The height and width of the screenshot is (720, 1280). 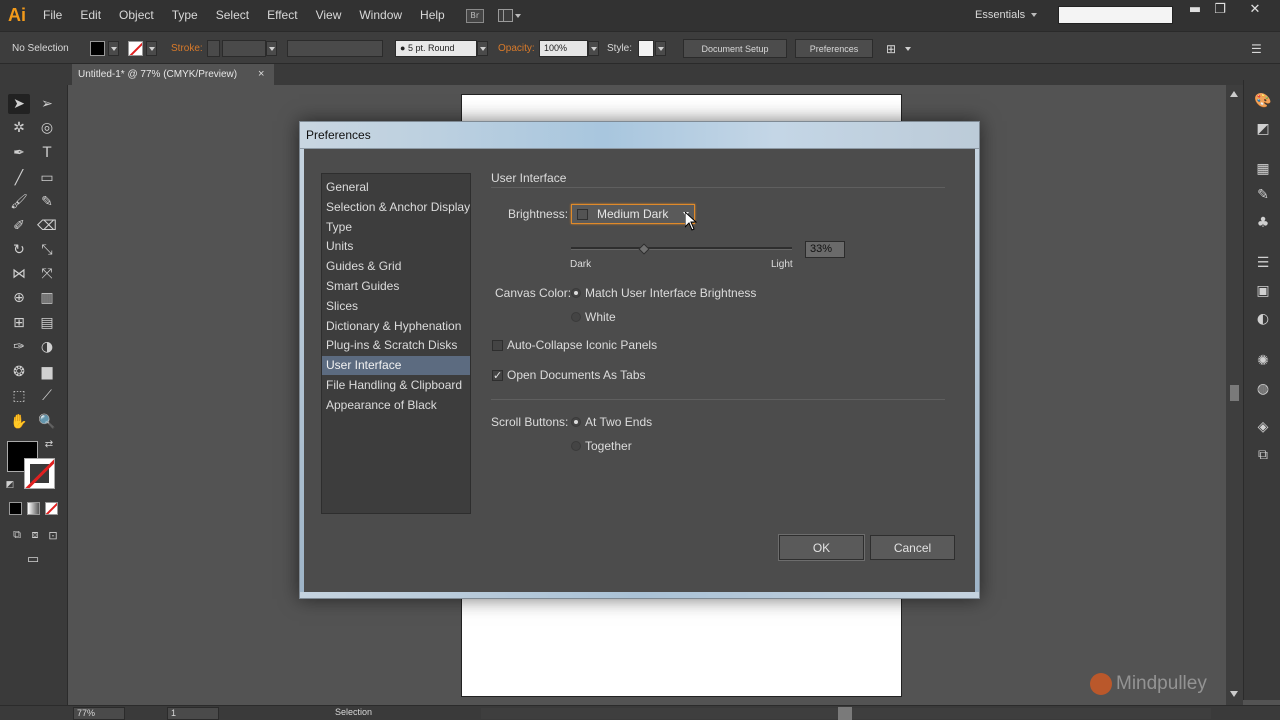 What do you see at coordinates (335, 48) in the screenshot?
I see `variable-width-profile` at bounding box center [335, 48].